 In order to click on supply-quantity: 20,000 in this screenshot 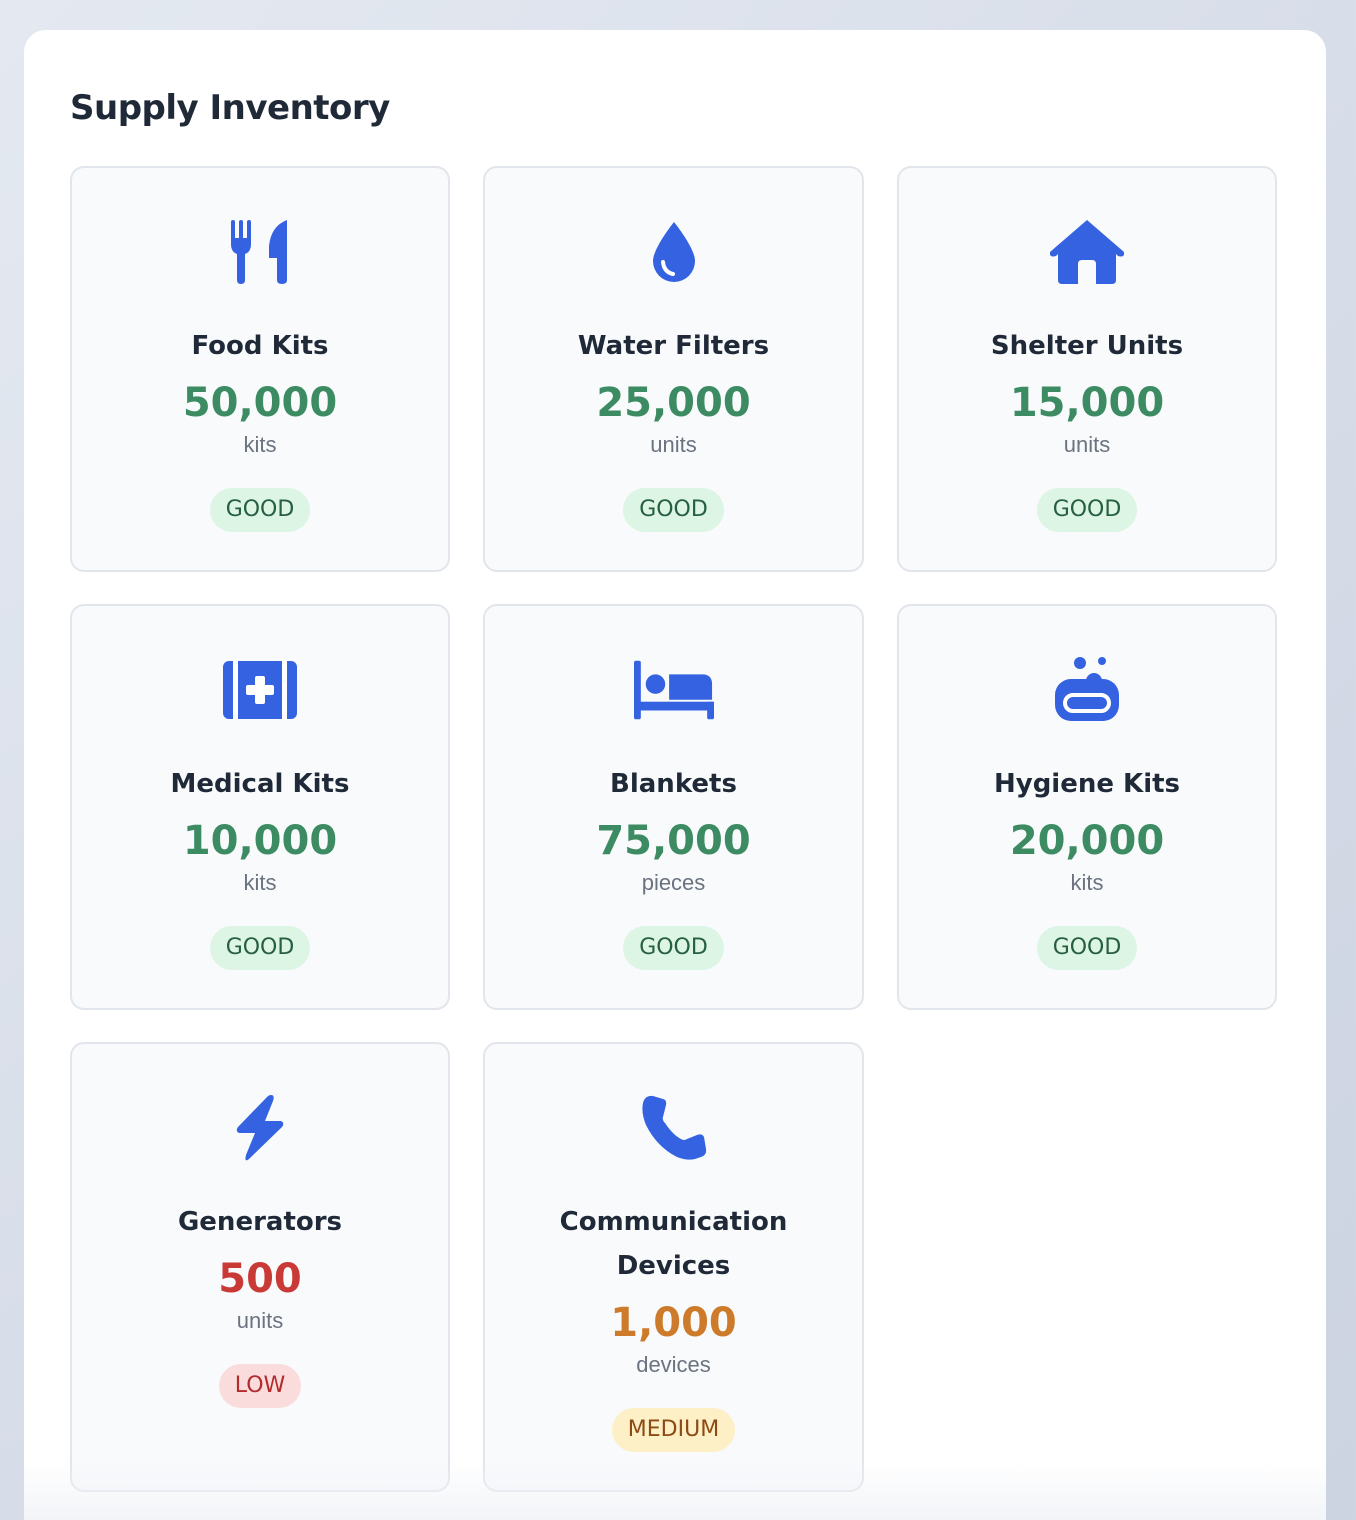, I will do `click(1087, 841)`.